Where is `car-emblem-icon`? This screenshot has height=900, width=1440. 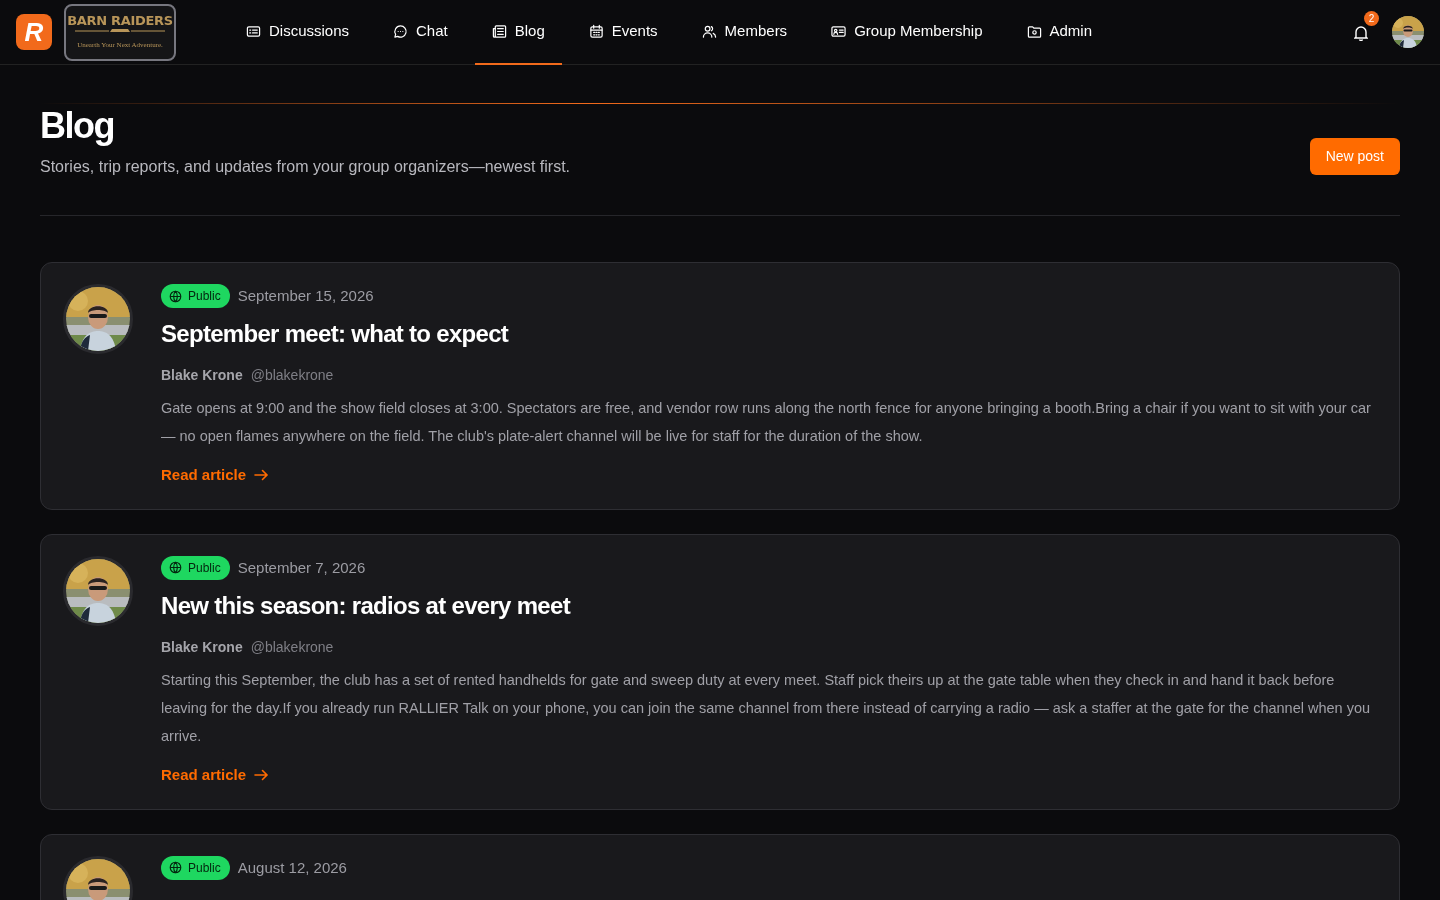 car-emblem-icon is located at coordinates (120, 30).